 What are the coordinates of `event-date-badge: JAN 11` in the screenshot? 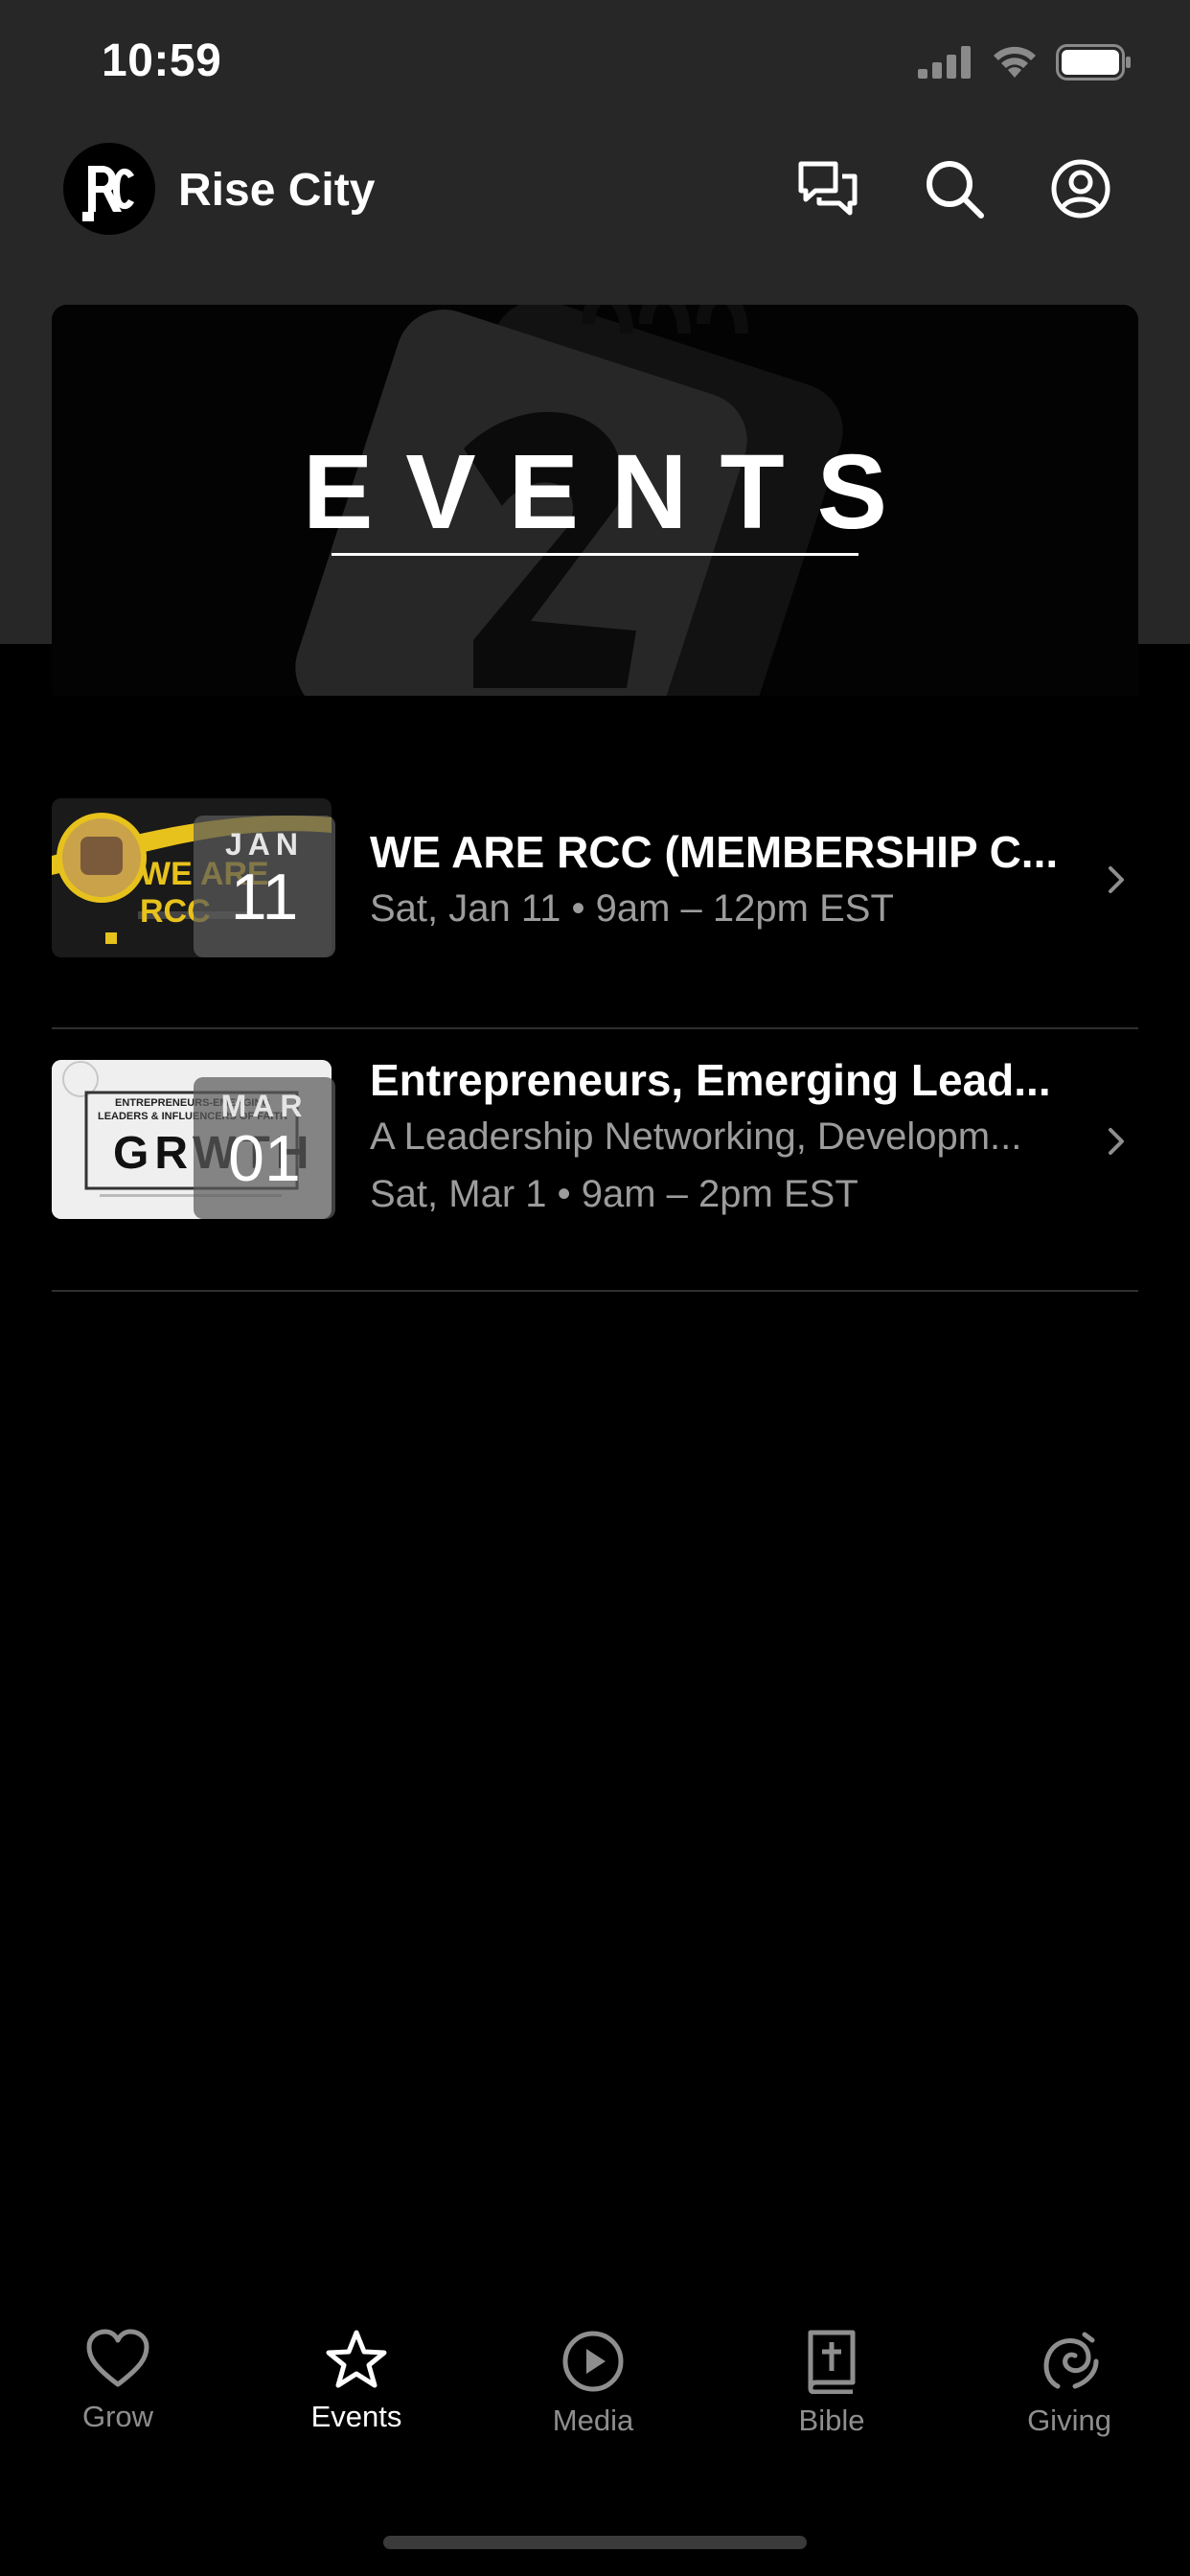 It's located at (264, 886).